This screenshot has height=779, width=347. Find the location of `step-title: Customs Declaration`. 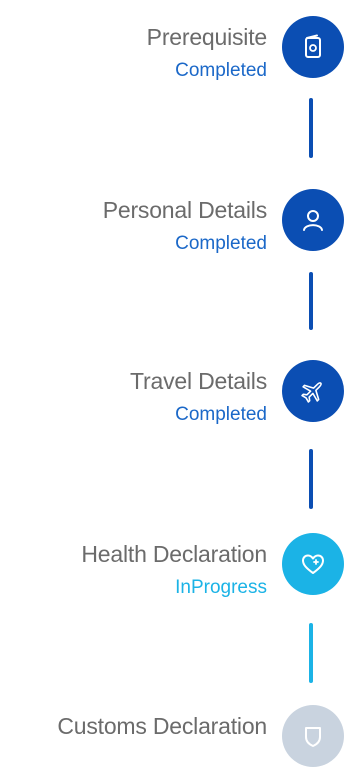

step-title: Customs Declaration is located at coordinates (162, 726).